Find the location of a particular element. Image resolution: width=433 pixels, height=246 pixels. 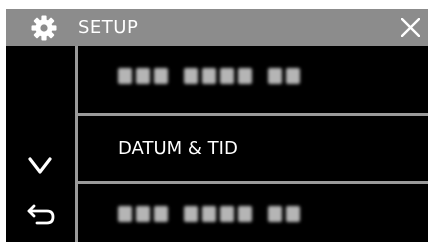

side-panel is located at coordinates (40, 144).